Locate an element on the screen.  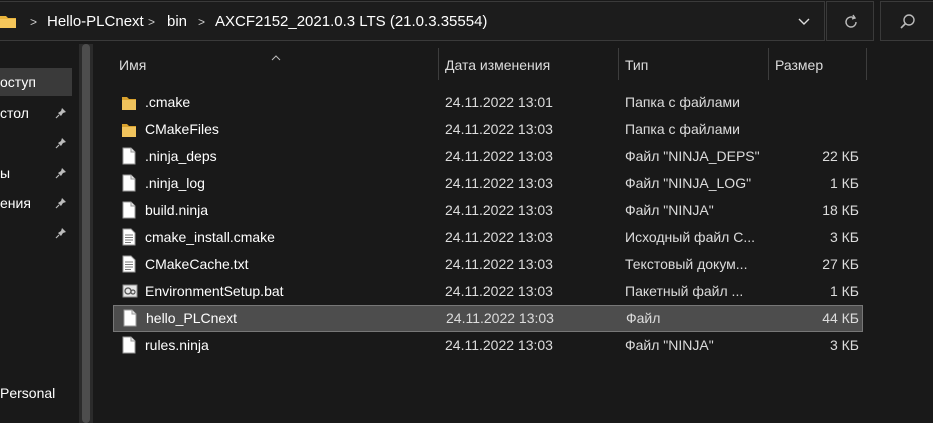
file-name: CMakeFiles is located at coordinates (182, 129).